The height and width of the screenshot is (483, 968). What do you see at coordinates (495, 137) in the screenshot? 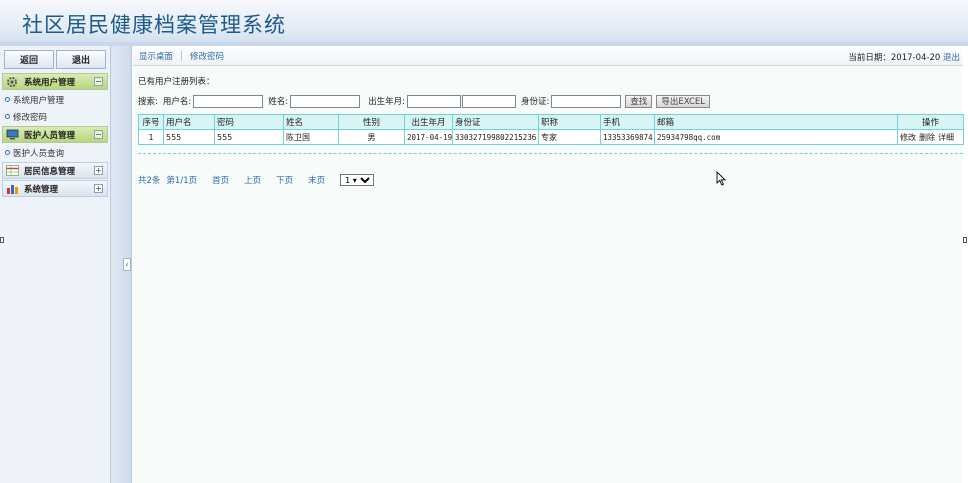
I see `cell-idcard: 330327199802215236` at bounding box center [495, 137].